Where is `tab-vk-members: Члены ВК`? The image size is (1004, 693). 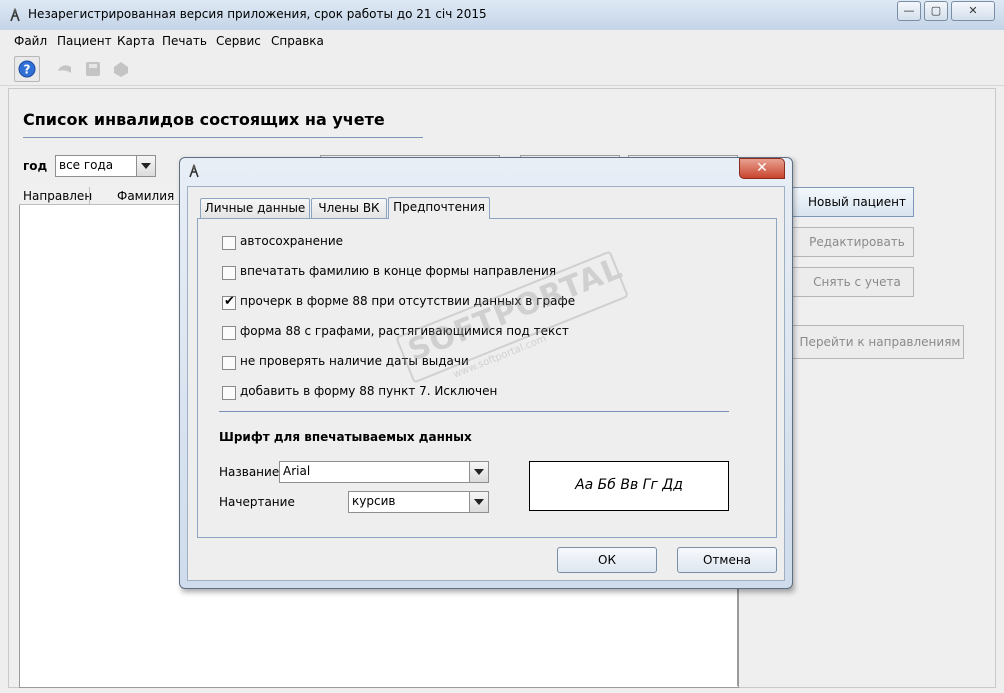
tab-vk-members: Члены ВК is located at coordinates (349, 208).